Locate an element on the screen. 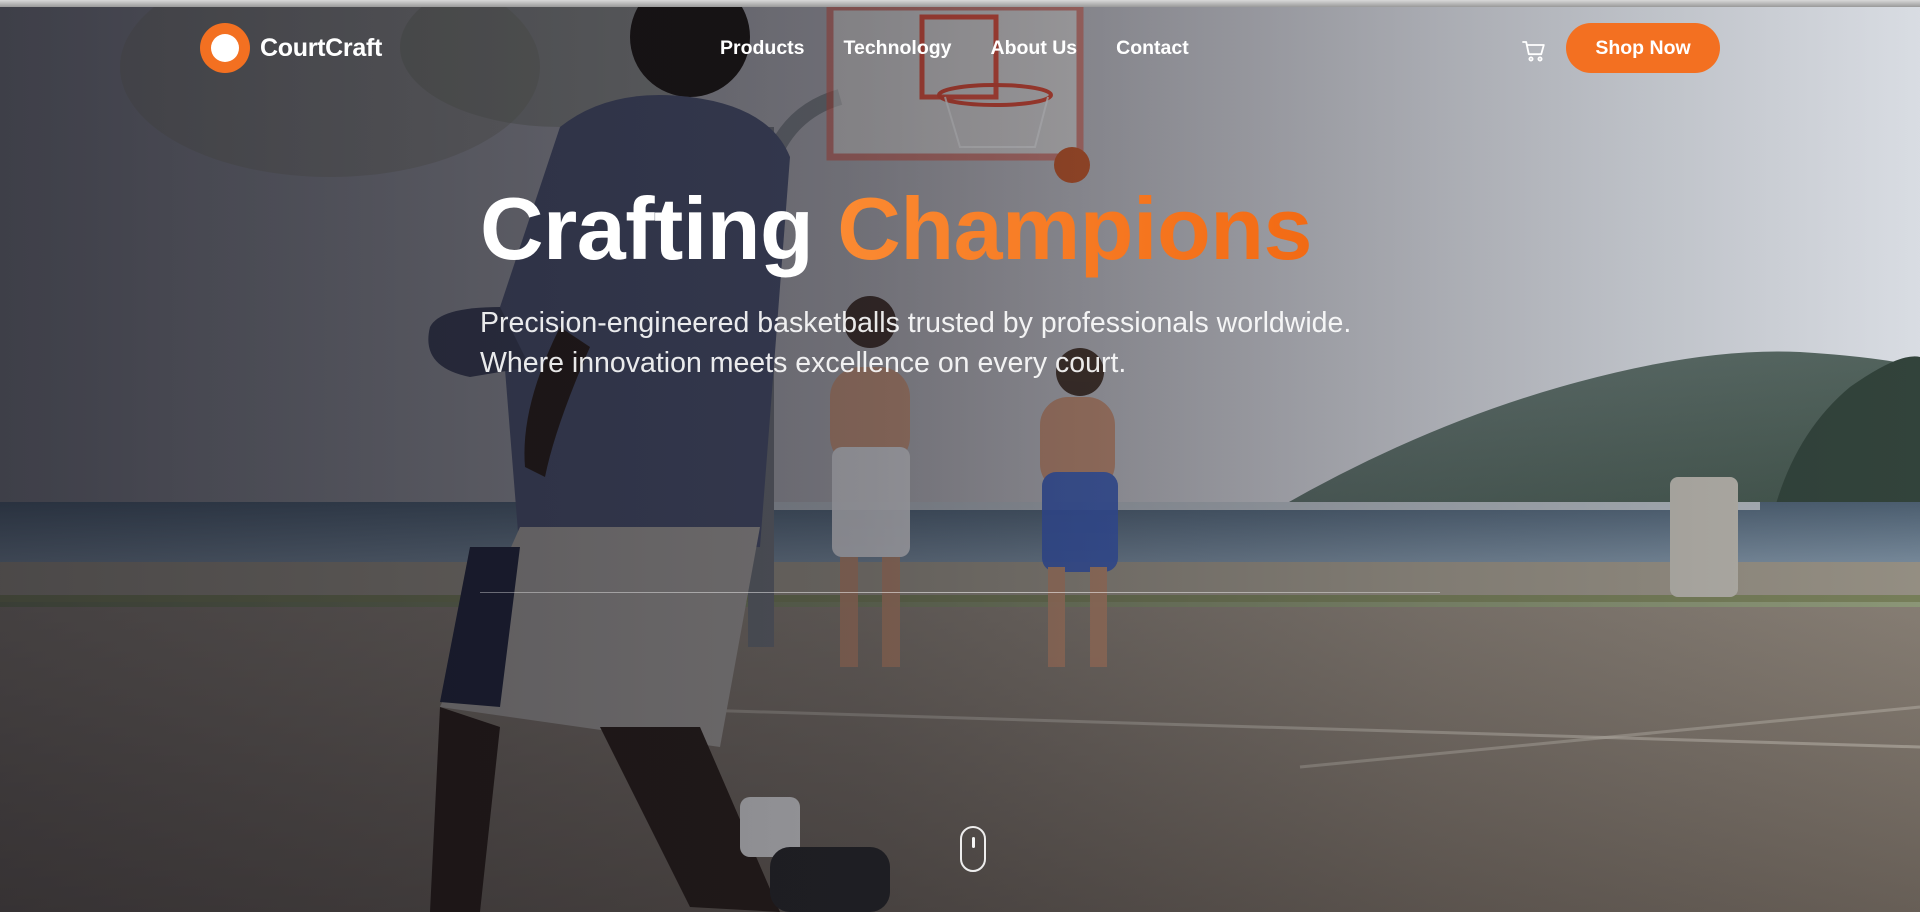  nav-link-products: Products is located at coordinates (762, 48).